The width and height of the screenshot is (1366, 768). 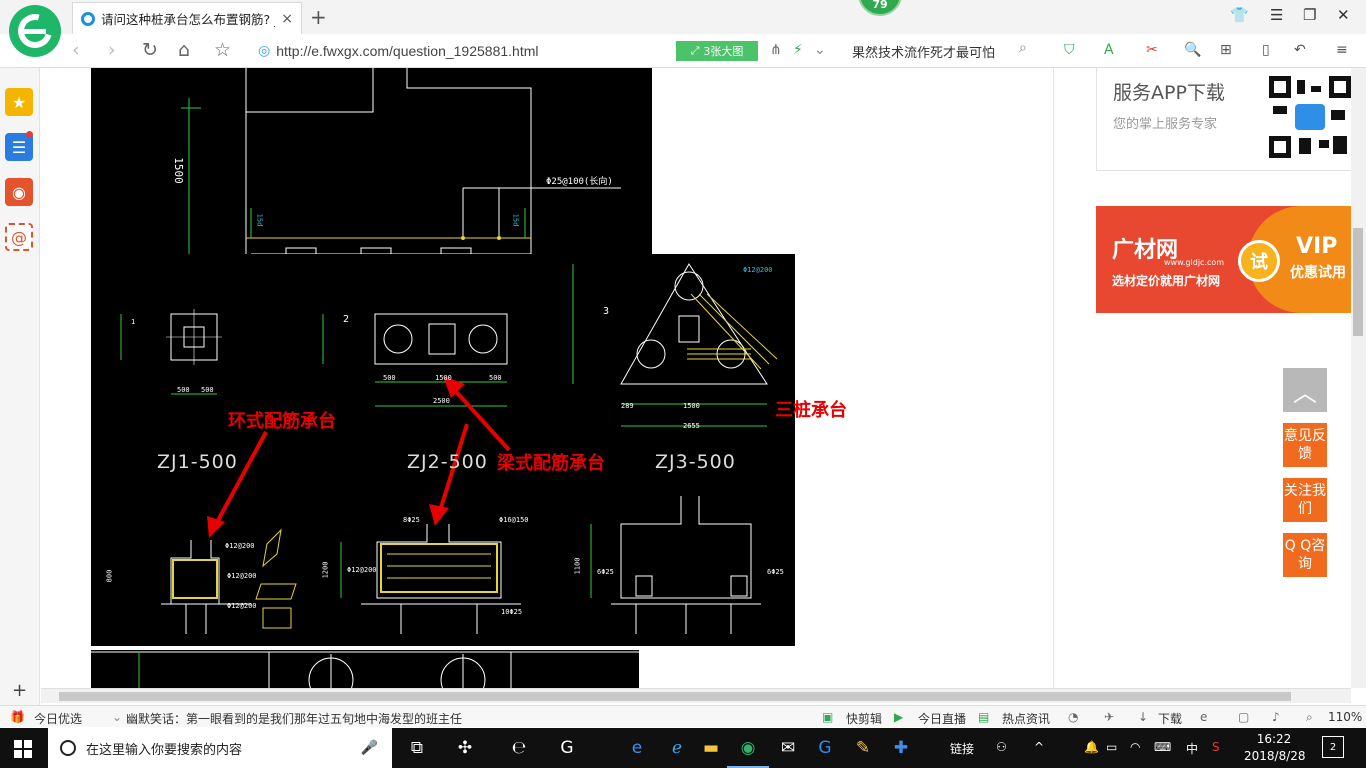 I want to click on edge-legacy-icon: ℮, so click(x=519, y=748).